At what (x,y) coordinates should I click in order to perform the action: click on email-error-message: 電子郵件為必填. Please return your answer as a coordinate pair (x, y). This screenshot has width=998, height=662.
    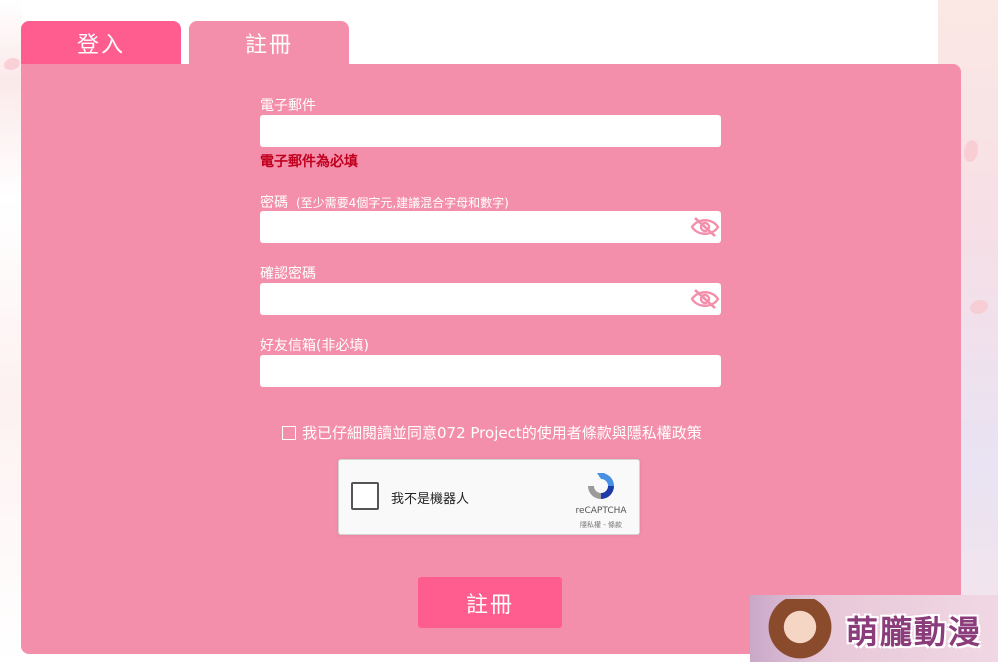
    Looking at the image, I should click on (309, 162).